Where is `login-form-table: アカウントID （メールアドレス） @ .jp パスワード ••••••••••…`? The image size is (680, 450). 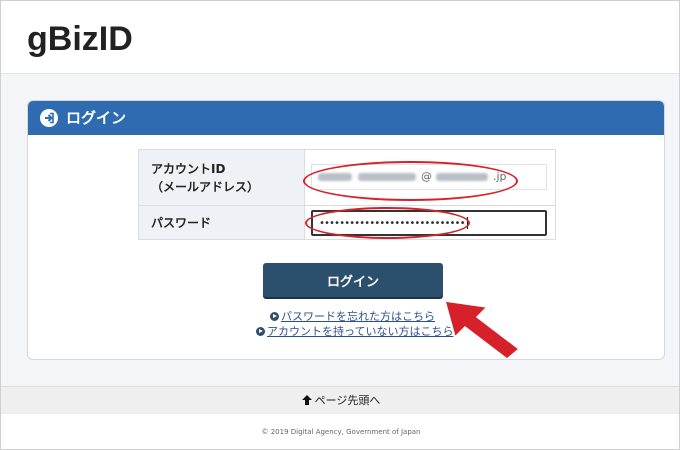
login-form-table: アカウントID （メールアドレス） @ .jp パスワード ••••••••••… is located at coordinates (347, 194).